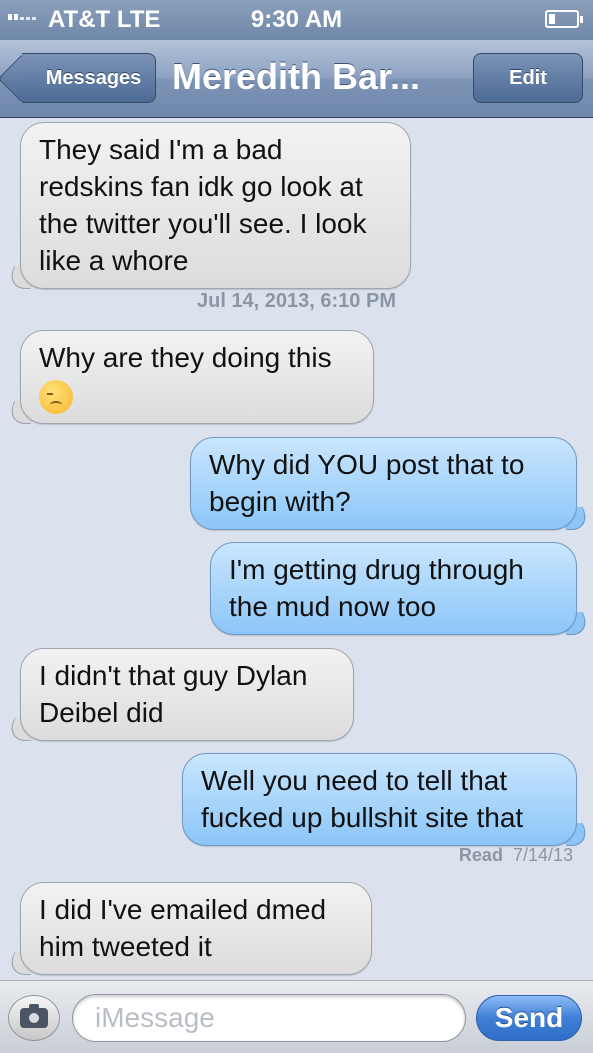 The width and height of the screenshot is (593, 1053). Describe the element at coordinates (542, 855) in the screenshot. I see `read-date: 7/14/13` at that location.